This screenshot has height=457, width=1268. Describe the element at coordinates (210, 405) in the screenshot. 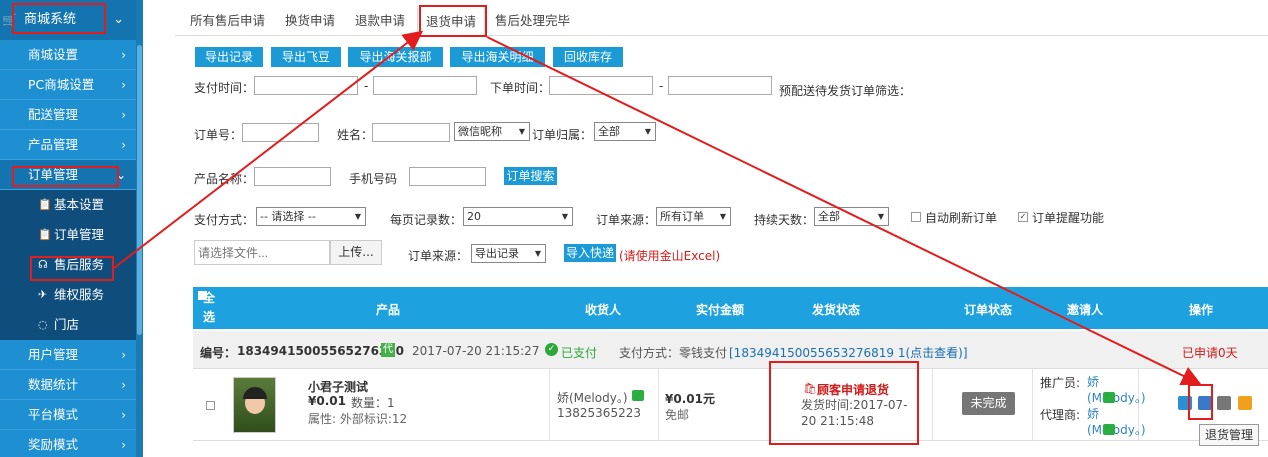

I see `row-checkbox` at that location.